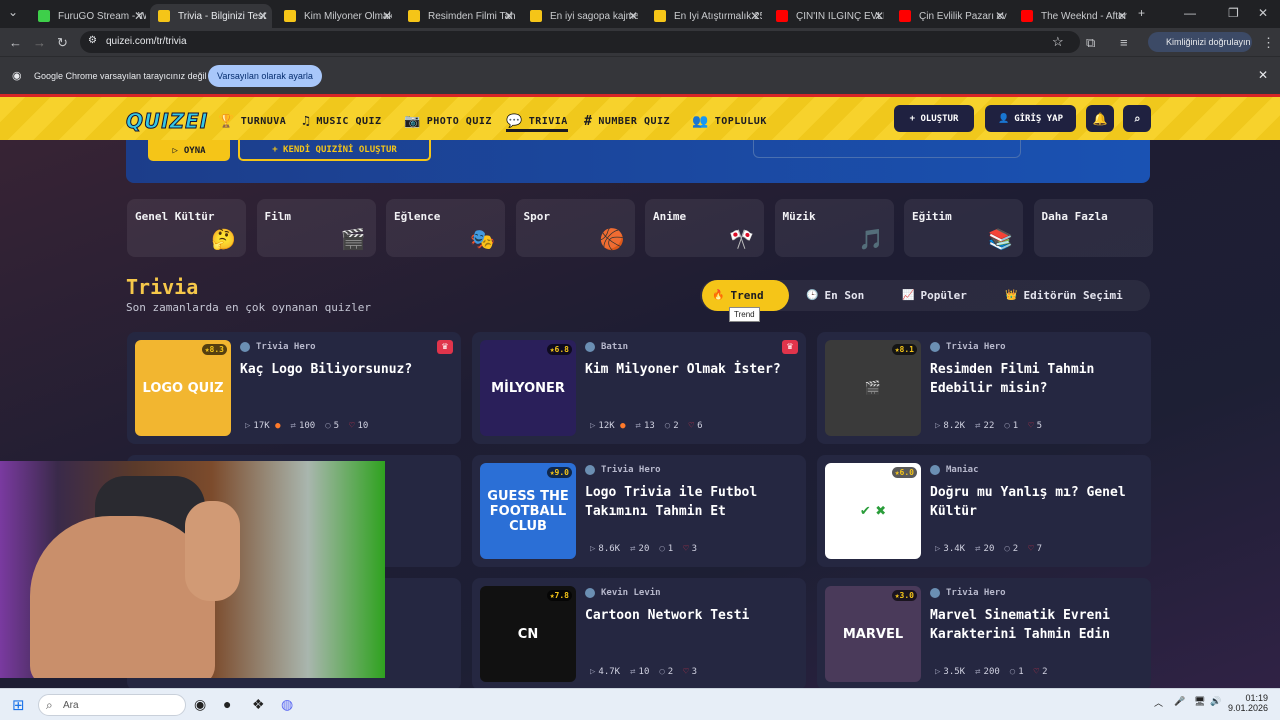 The height and width of the screenshot is (720, 1280). Describe the element at coordinates (1233, 13) in the screenshot. I see `maximize-button: ❐` at that location.